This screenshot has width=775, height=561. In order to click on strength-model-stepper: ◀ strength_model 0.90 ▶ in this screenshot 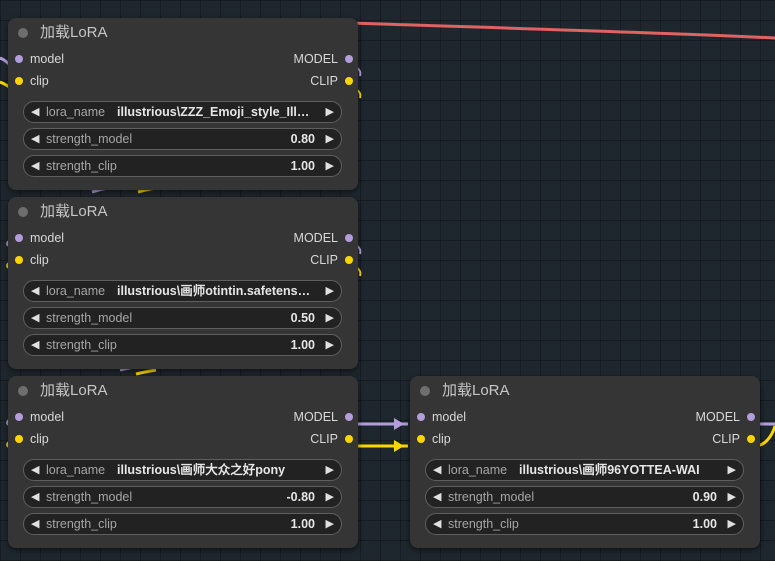, I will do `click(584, 497)`.